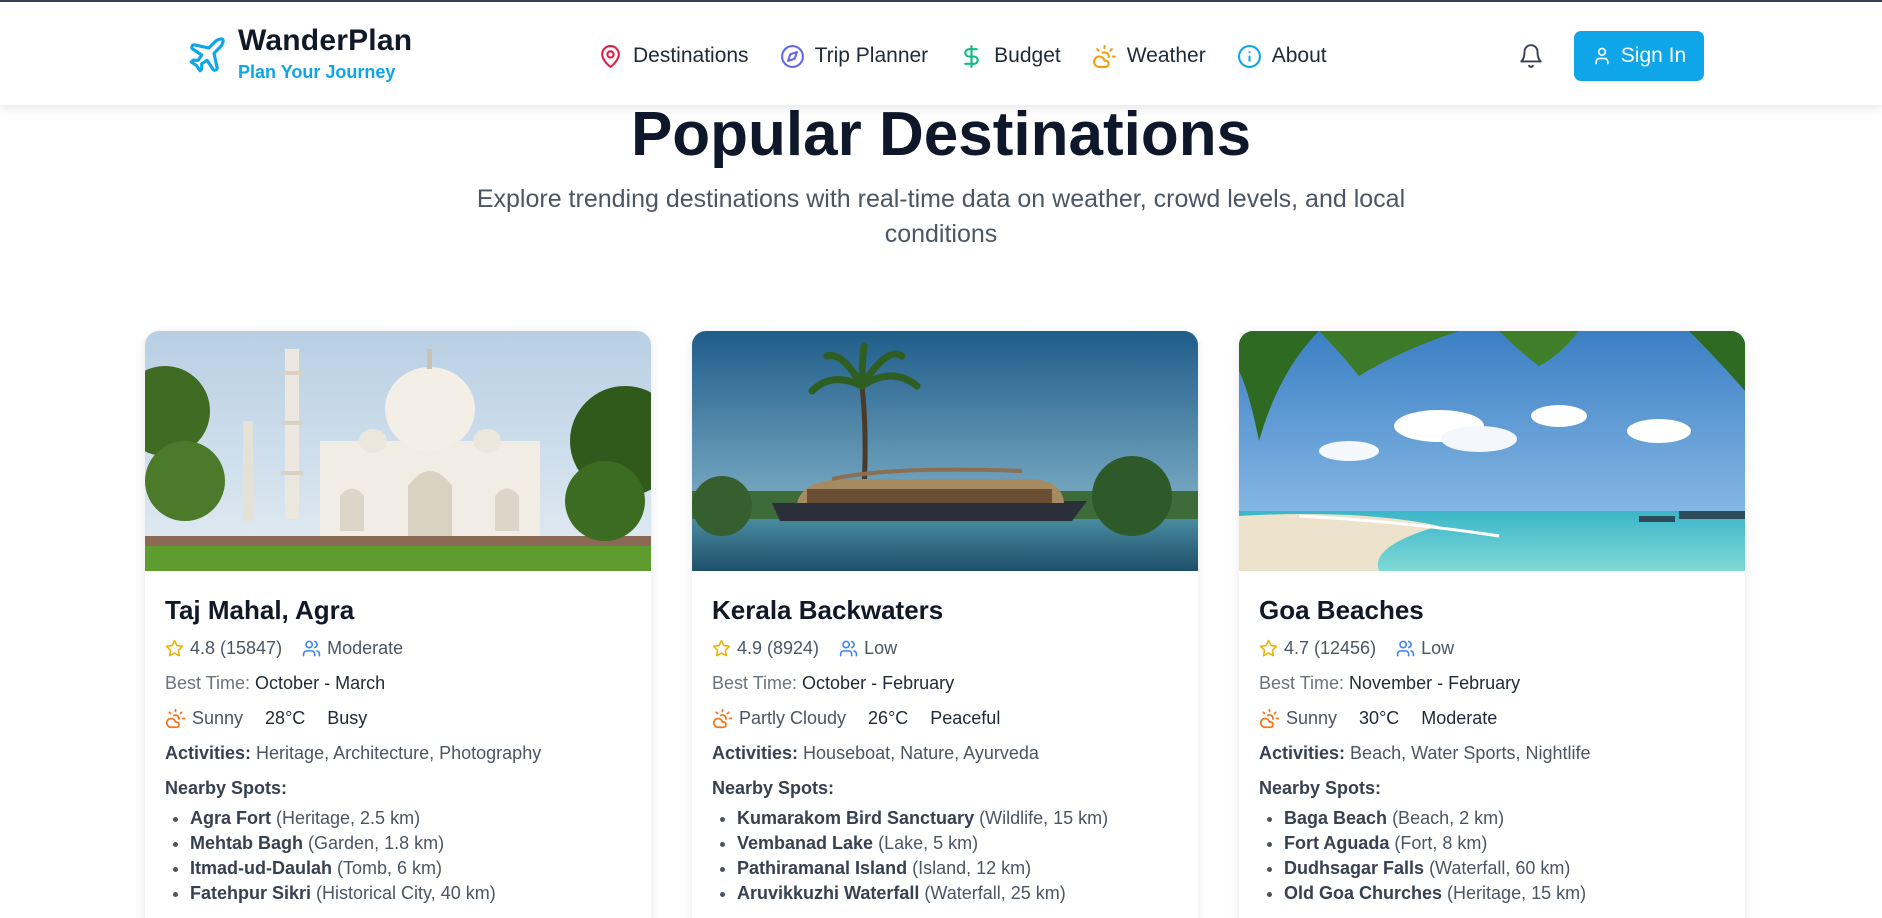  I want to click on info-icon, so click(1249, 56).